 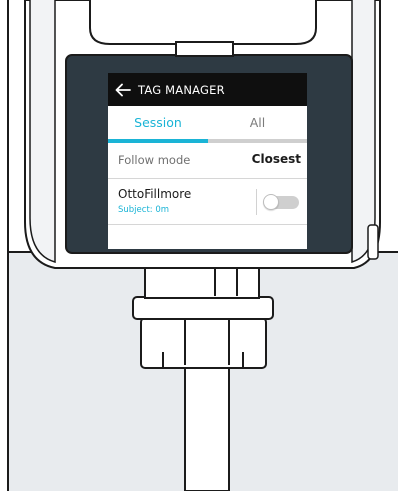 I want to click on page-title: TAG MANAGER, so click(x=181, y=89).